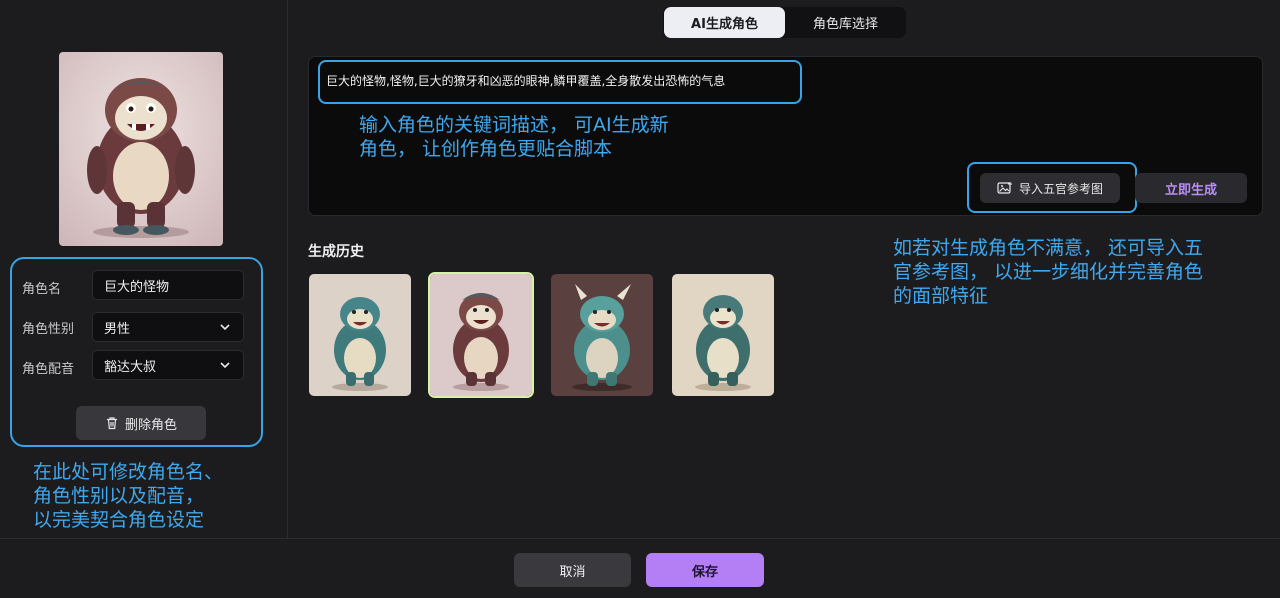 This screenshot has height=598, width=1280. What do you see at coordinates (130, 367) in the screenshot?
I see `voice-select-value: 豁达大叔` at bounding box center [130, 367].